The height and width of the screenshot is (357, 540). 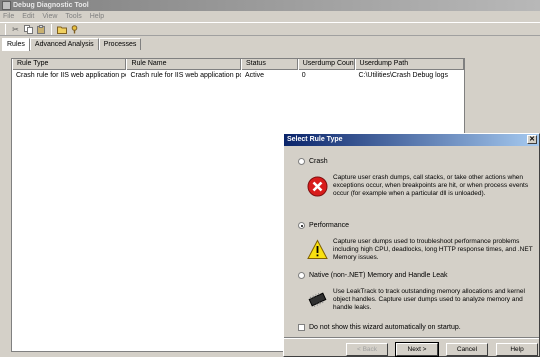 I want to click on tab-strip: Rules Advanced Analysis Processes, so click(x=72, y=44).